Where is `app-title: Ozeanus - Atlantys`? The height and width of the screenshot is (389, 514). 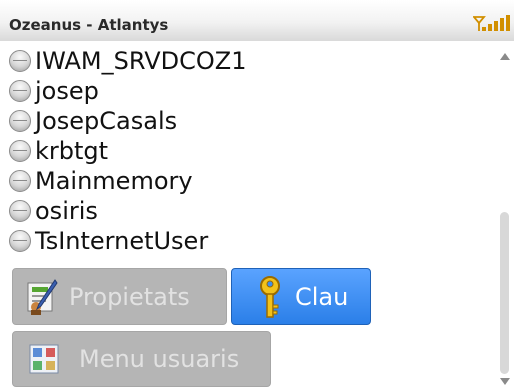 app-title: Ozeanus - Atlantys is located at coordinates (89, 25).